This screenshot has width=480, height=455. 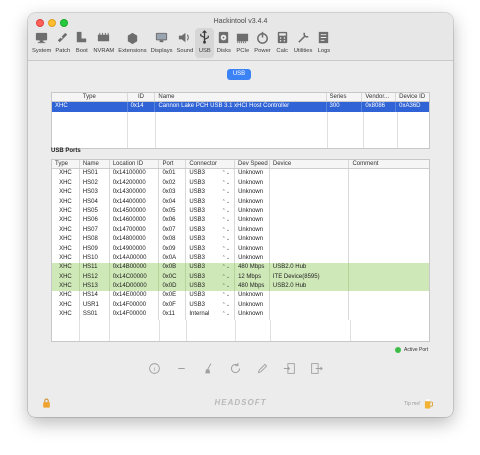 I want to click on bottom-action-bar: i, so click(x=242, y=368).